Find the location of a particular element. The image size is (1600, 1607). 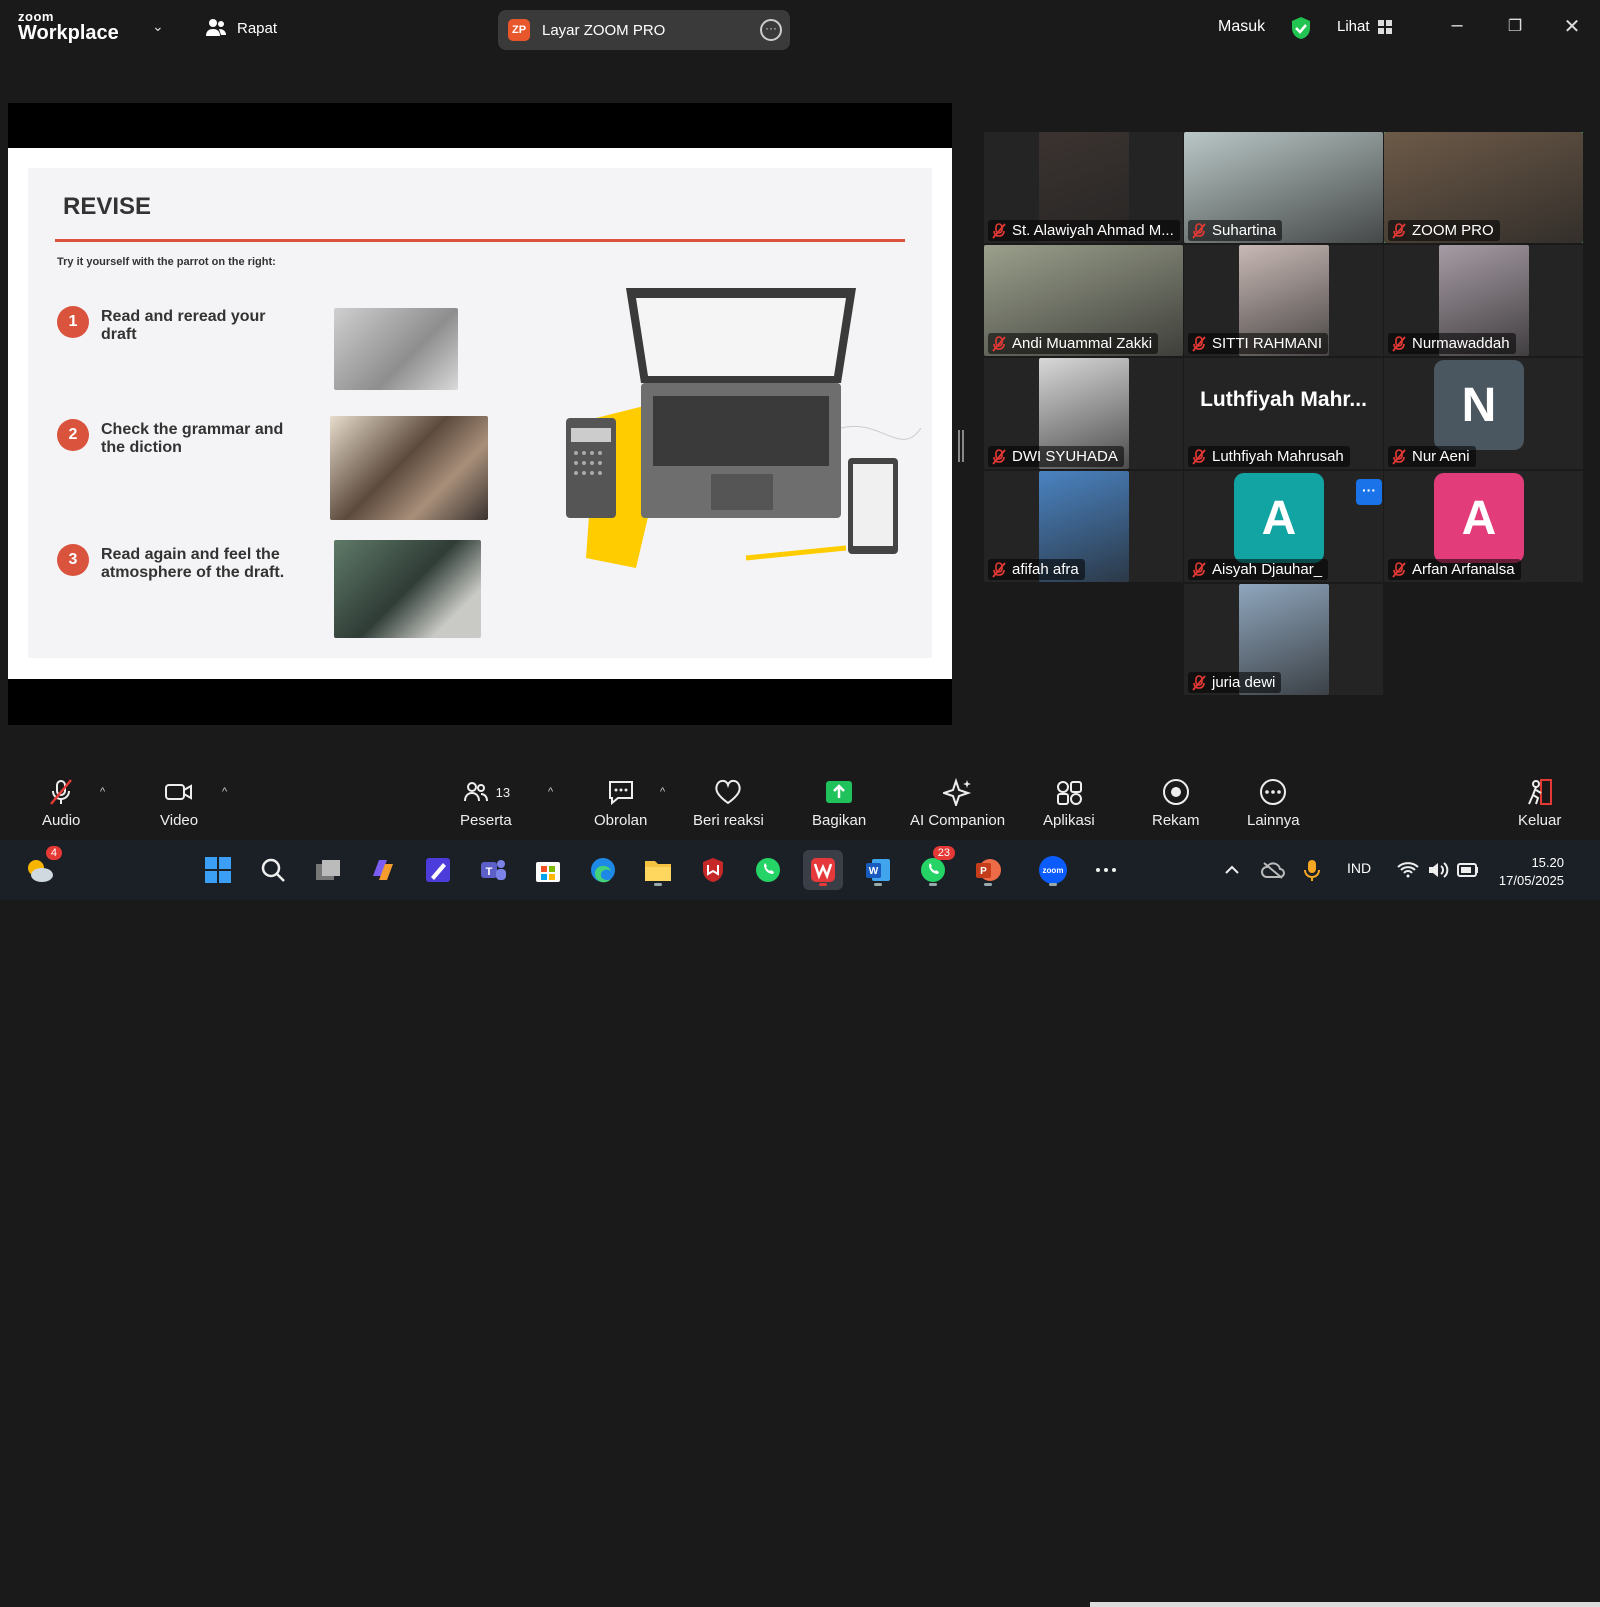

participants-button: 13 Peserta is located at coordinates (486, 803).